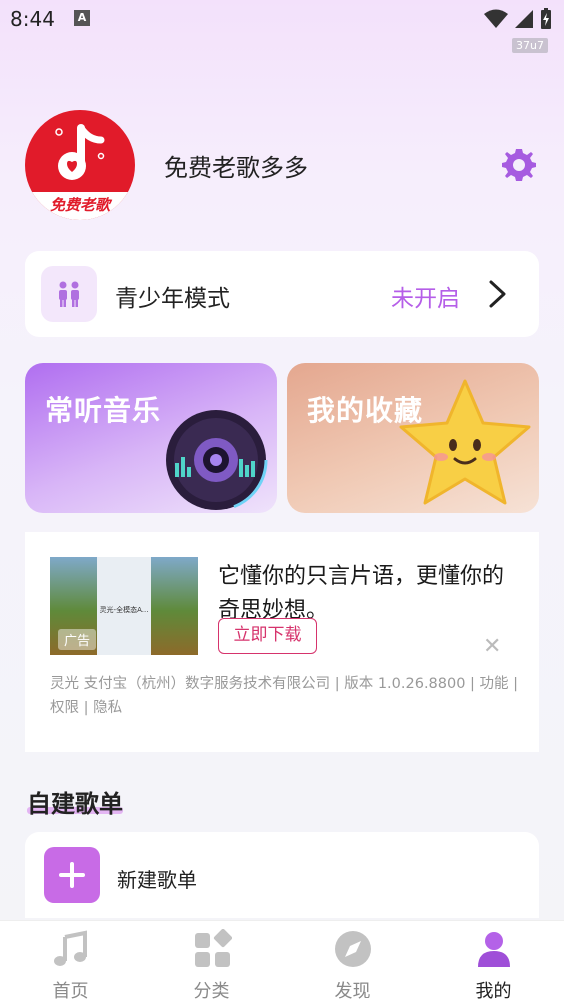 The image size is (564, 1002). What do you see at coordinates (72, 875) in the screenshot?
I see `plus-icon` at bounding box center [72, 875].